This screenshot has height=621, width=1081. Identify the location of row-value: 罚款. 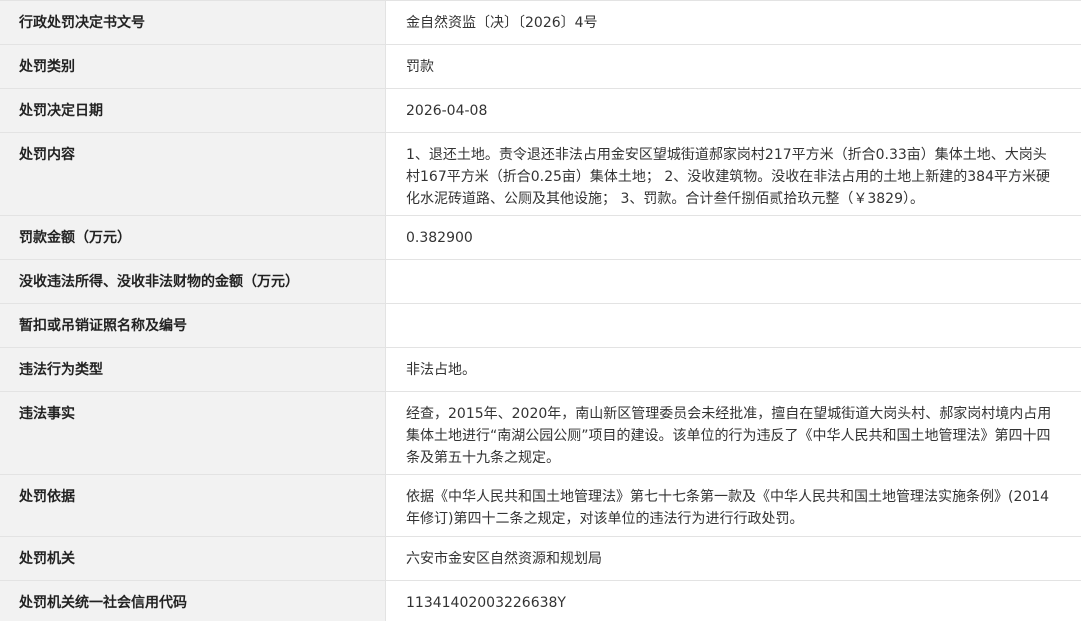
(420, 67).